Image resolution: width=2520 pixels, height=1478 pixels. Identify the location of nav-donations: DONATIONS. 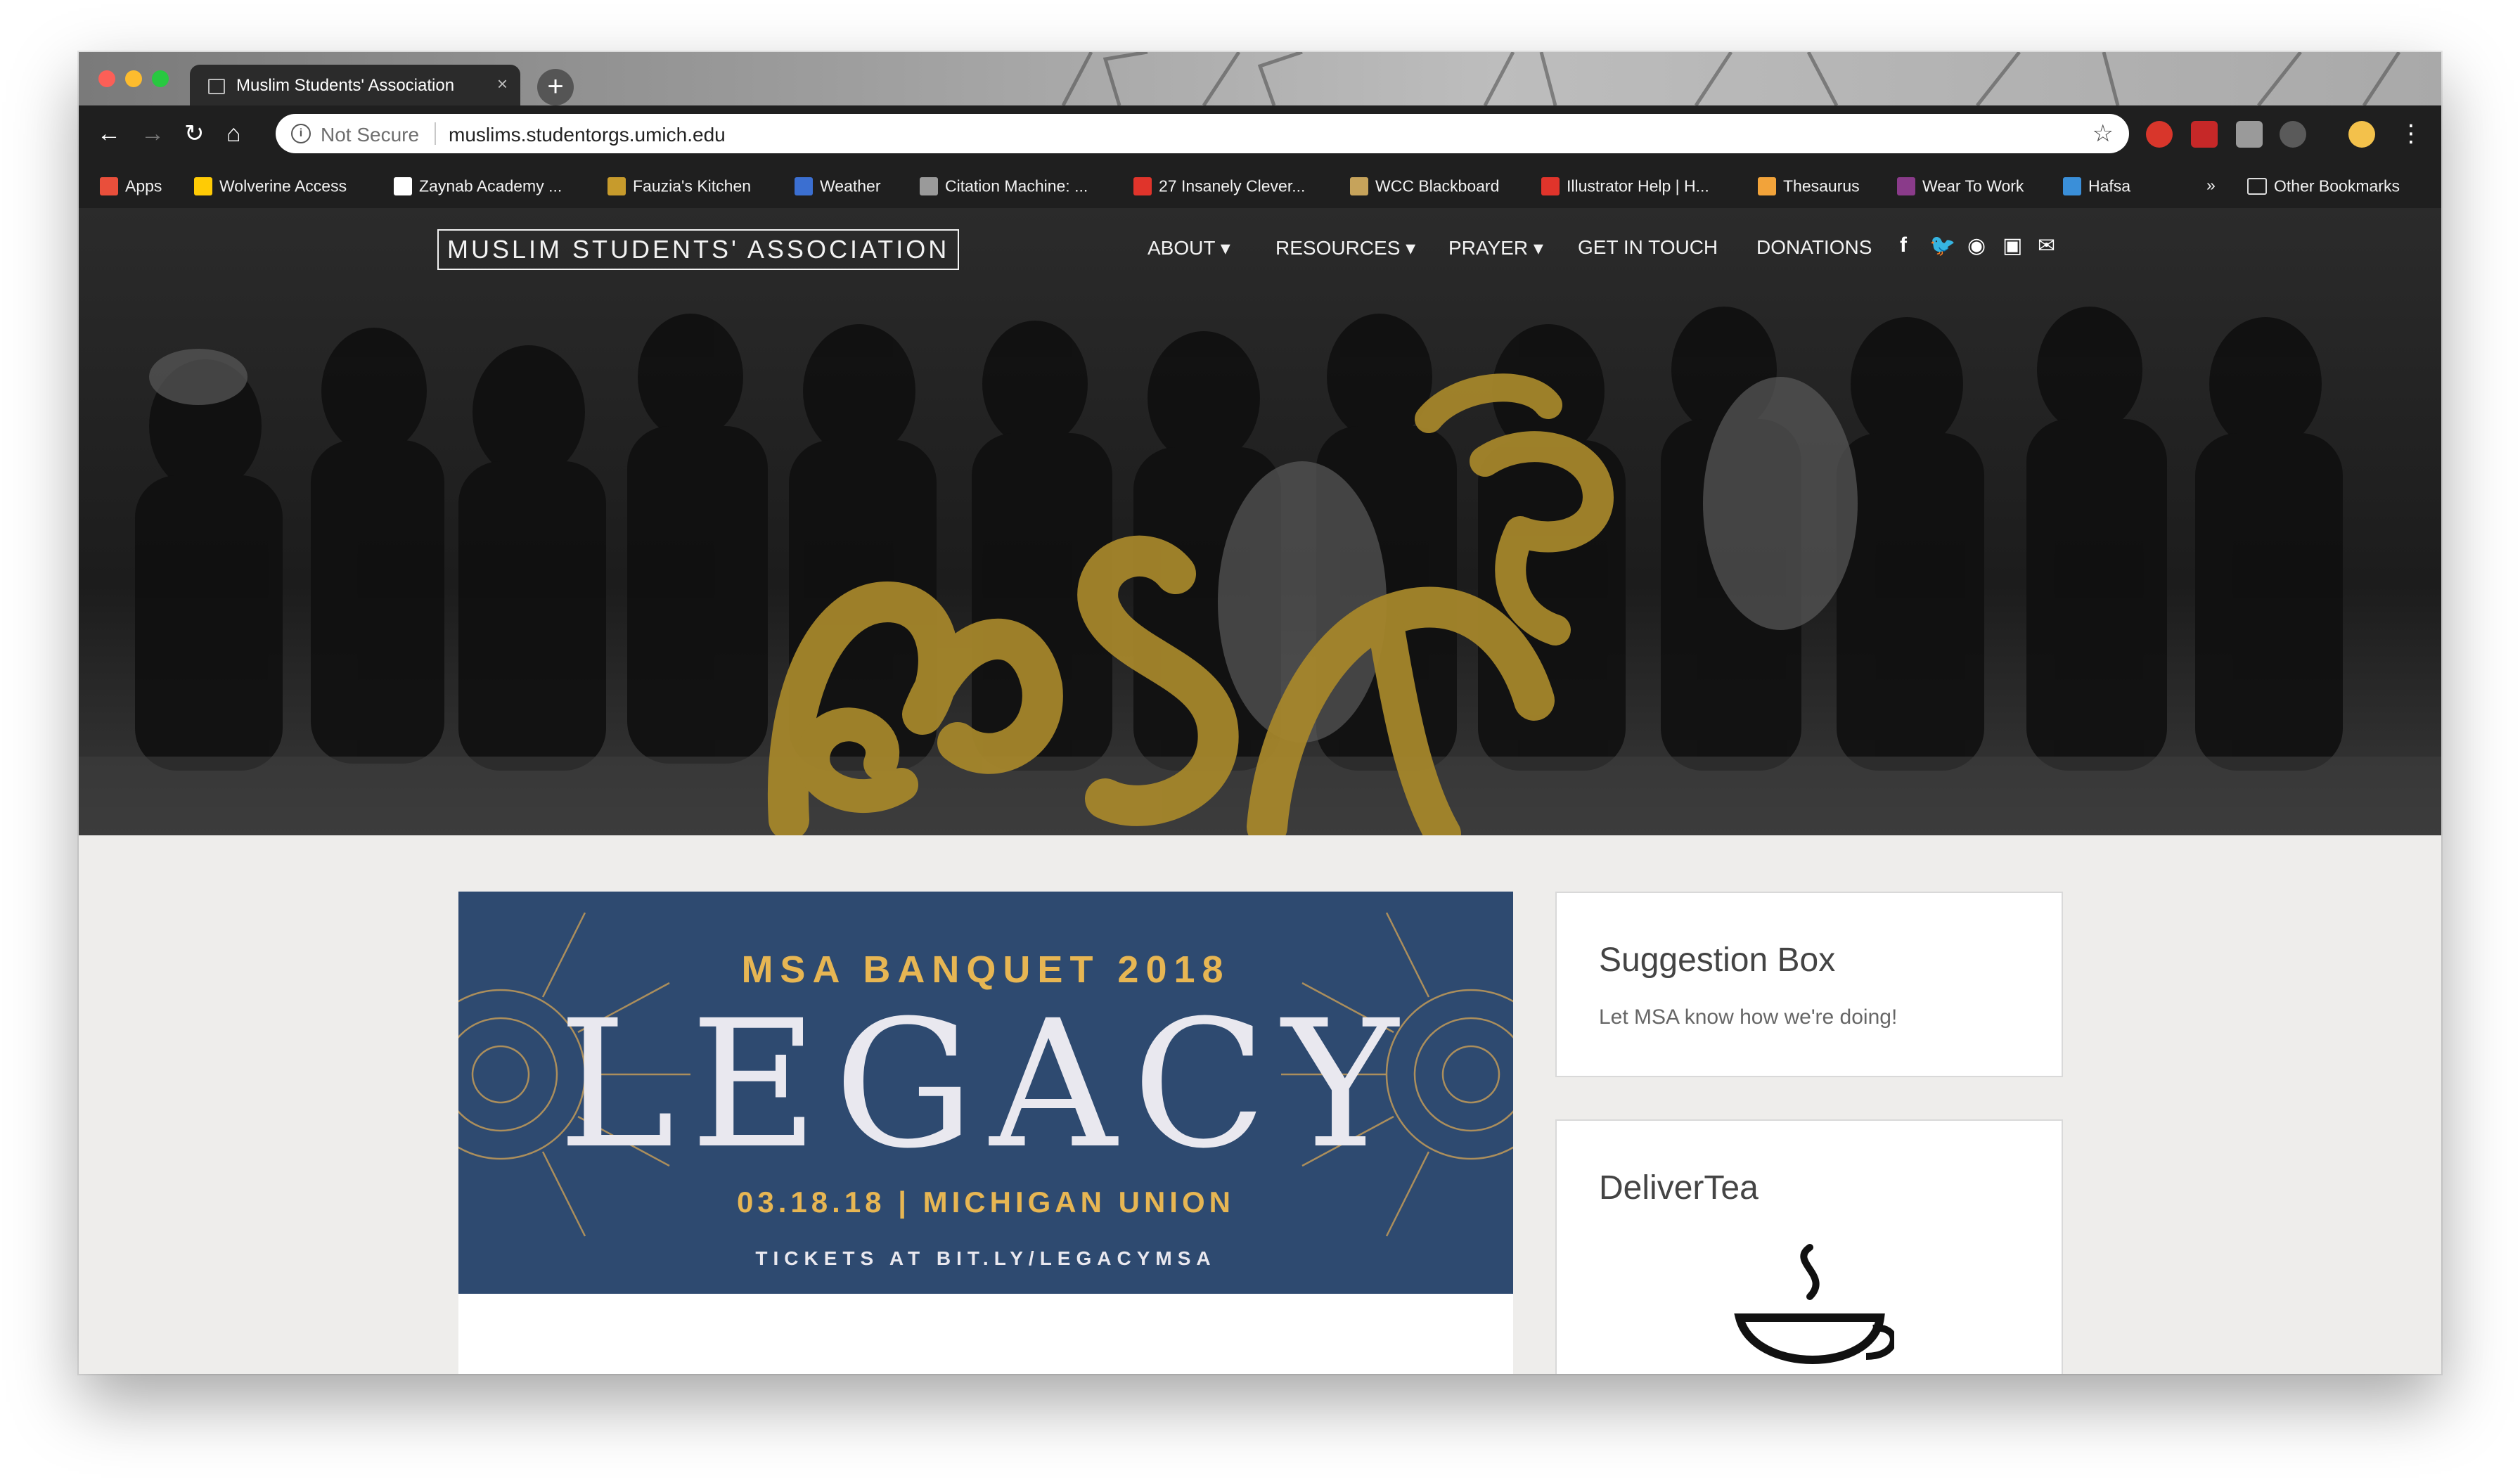
(1814, 247).